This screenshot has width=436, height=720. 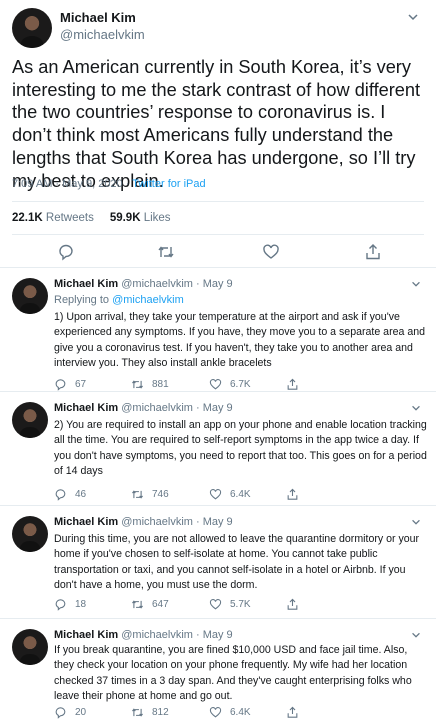 What do you see at coordinates (27, 218) in the screenshot?
I see `retweets-count: 22.1K` at bounding box center [27, 218].